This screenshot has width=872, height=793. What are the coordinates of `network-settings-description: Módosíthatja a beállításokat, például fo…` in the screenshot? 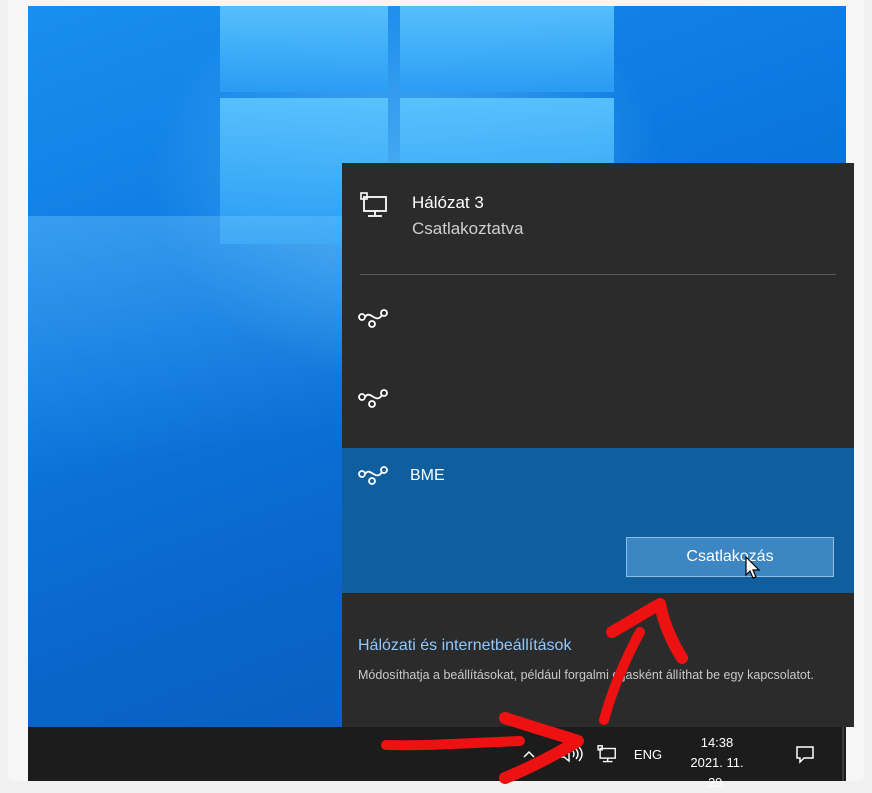 It's located at (586, 675).